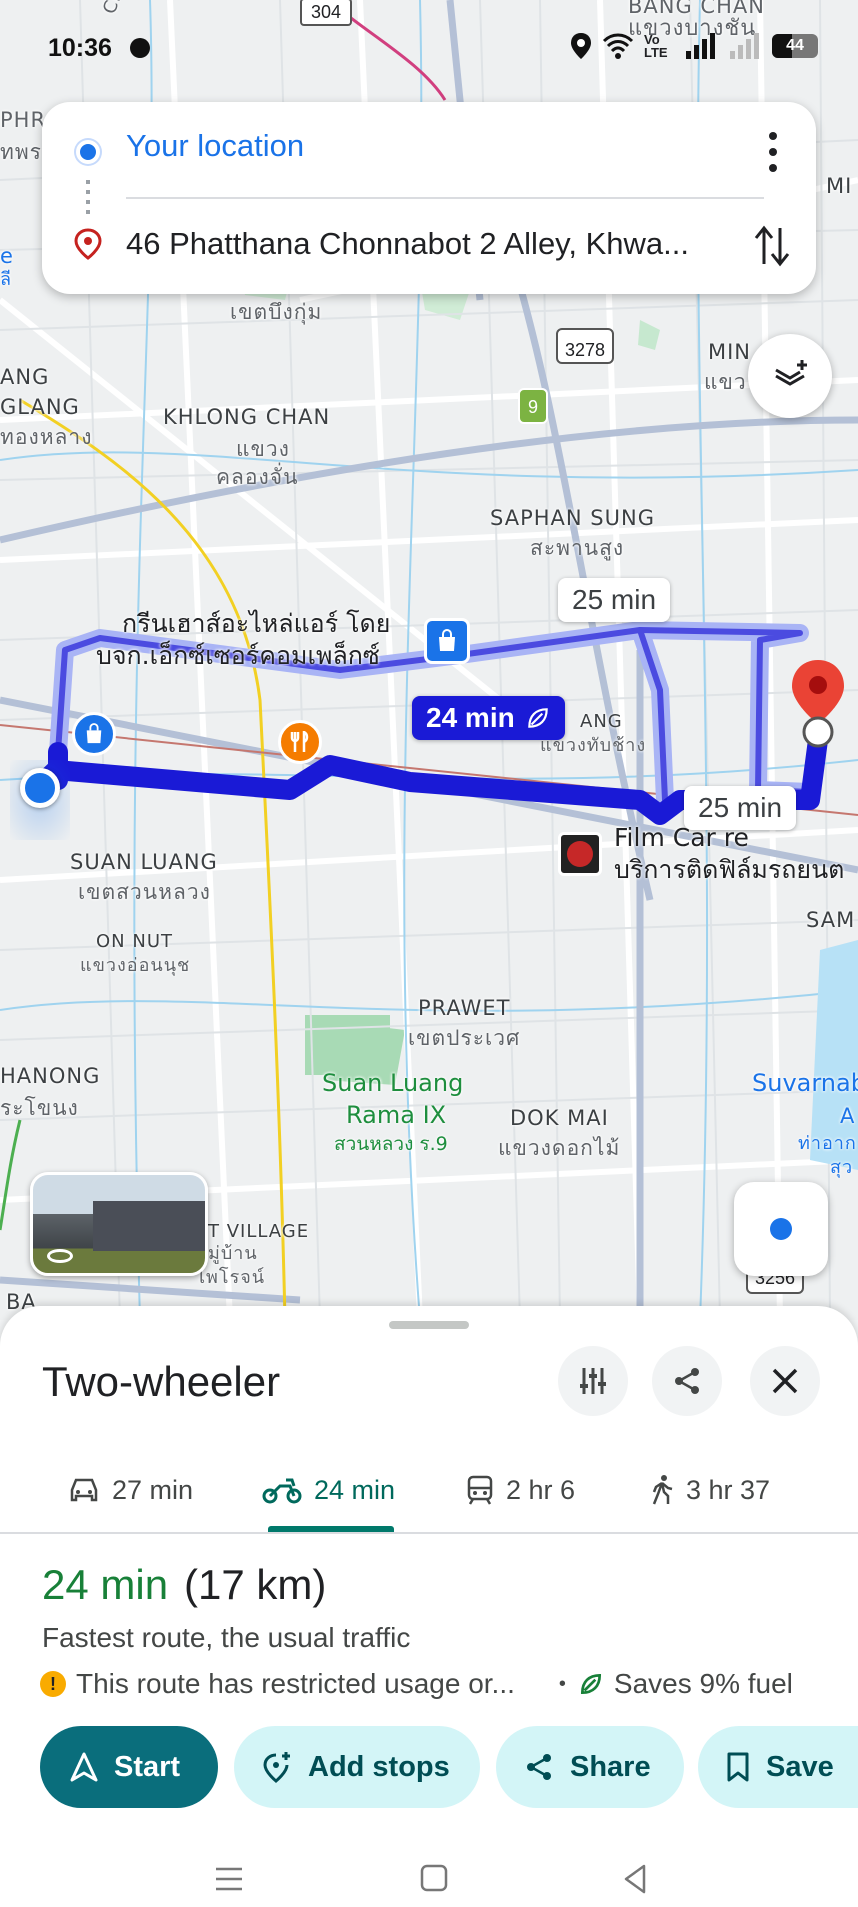 This screenshot has height=1907, width=858. I want to click on active-tab-indicator, so click(331, 1529).